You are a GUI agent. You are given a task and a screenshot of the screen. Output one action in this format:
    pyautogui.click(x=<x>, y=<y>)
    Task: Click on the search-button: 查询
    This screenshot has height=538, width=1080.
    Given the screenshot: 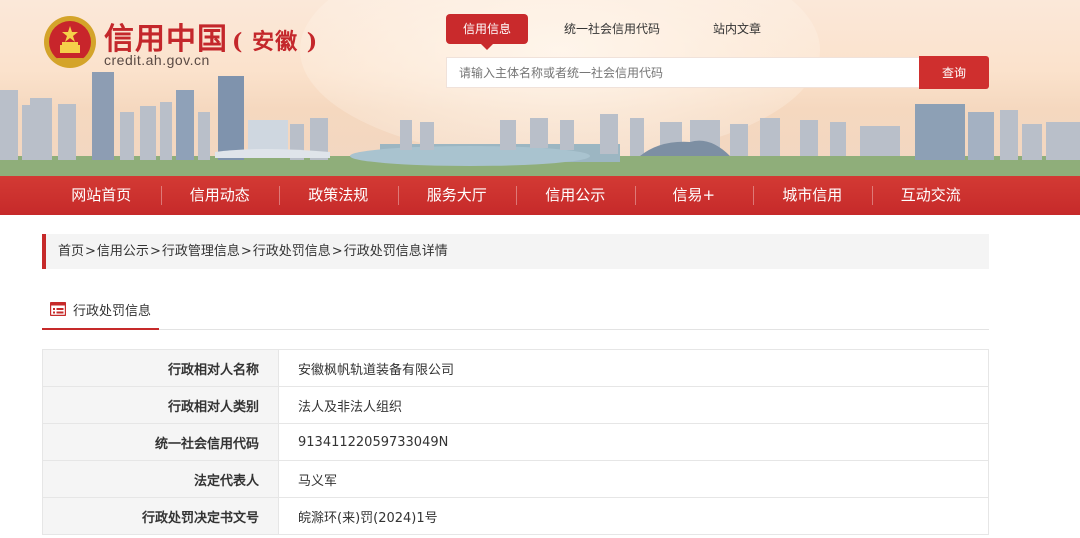 What is the action you would take?
    pyautogui.click(x=954, y=72)
    